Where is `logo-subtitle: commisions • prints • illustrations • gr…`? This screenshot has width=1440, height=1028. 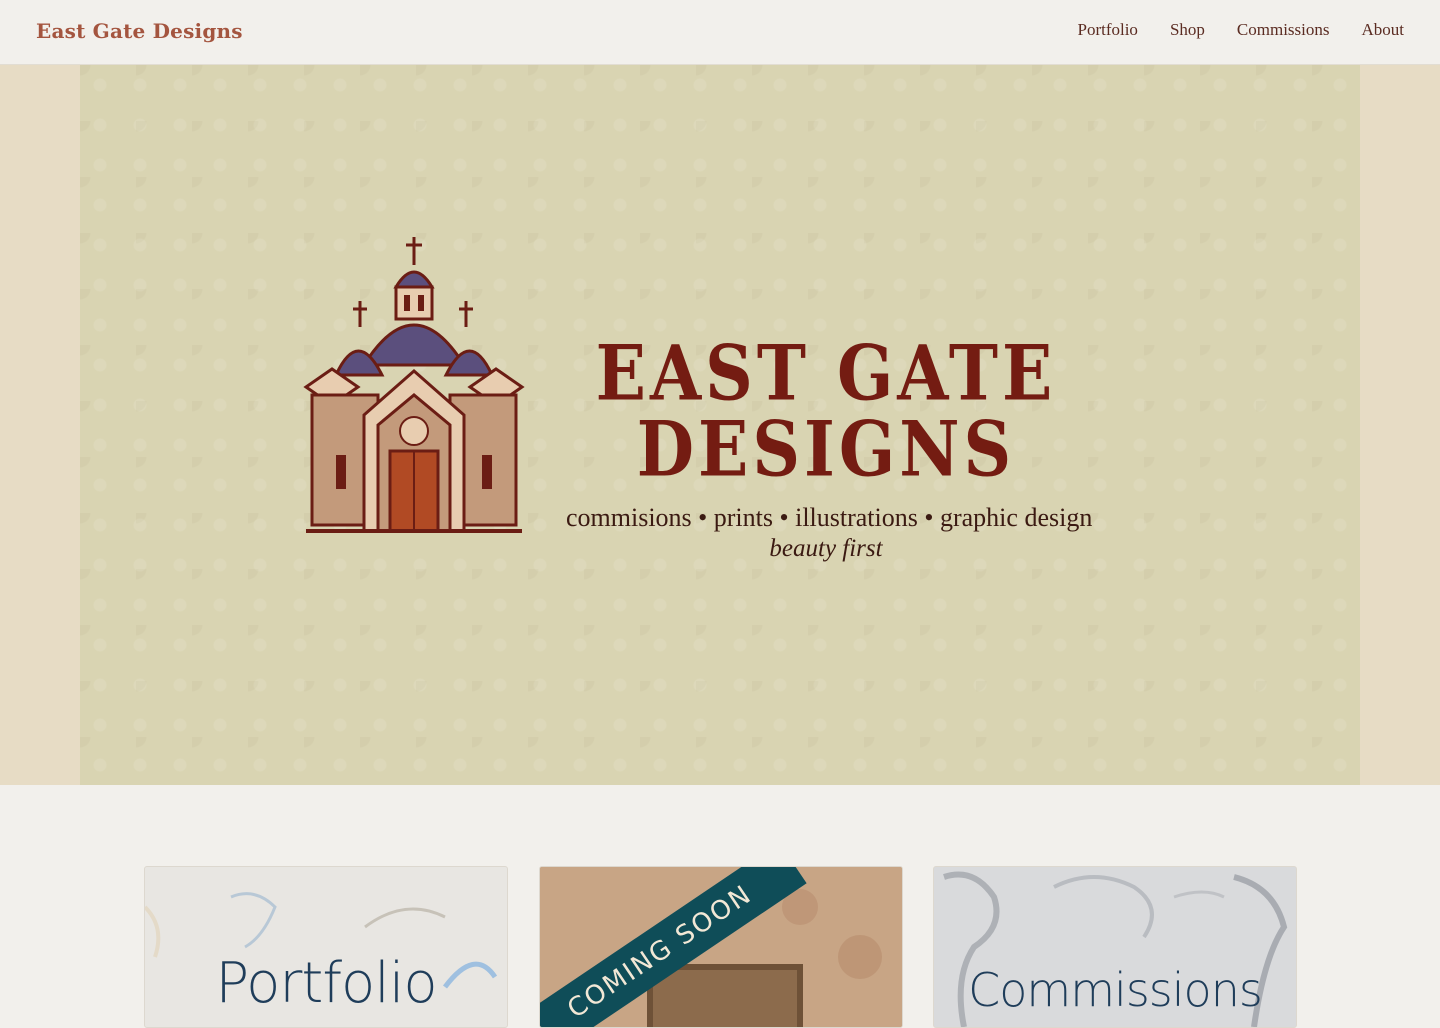 logo-subtitle: commisions • prints • illustrations • gr… is located at coordinates (829, 517).